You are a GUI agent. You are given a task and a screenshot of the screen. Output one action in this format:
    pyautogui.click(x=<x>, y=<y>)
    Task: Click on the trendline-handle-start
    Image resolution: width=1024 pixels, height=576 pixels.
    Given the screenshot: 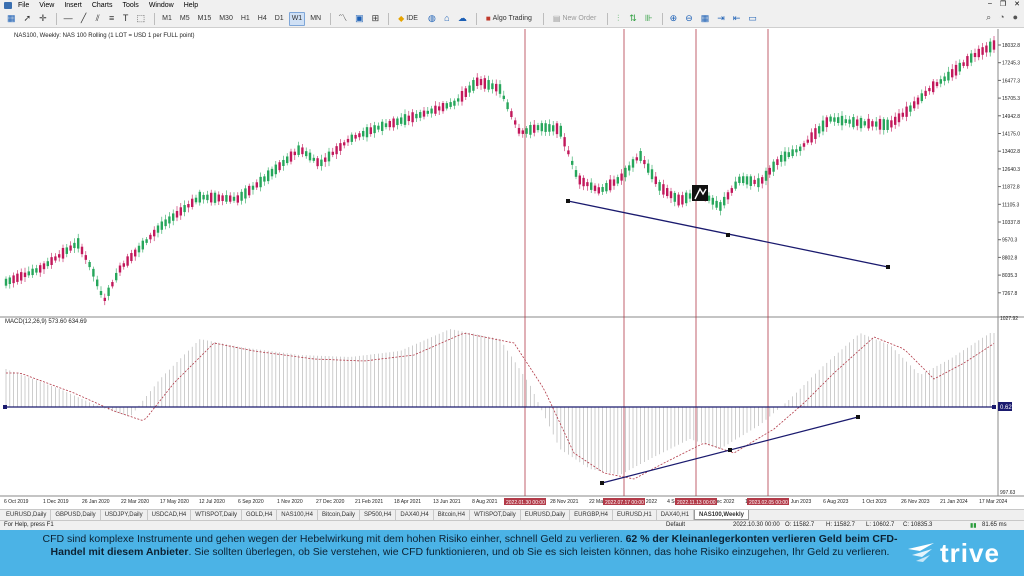 What is the action you would take?
    pyautogui.click(x=568, y=201)
    